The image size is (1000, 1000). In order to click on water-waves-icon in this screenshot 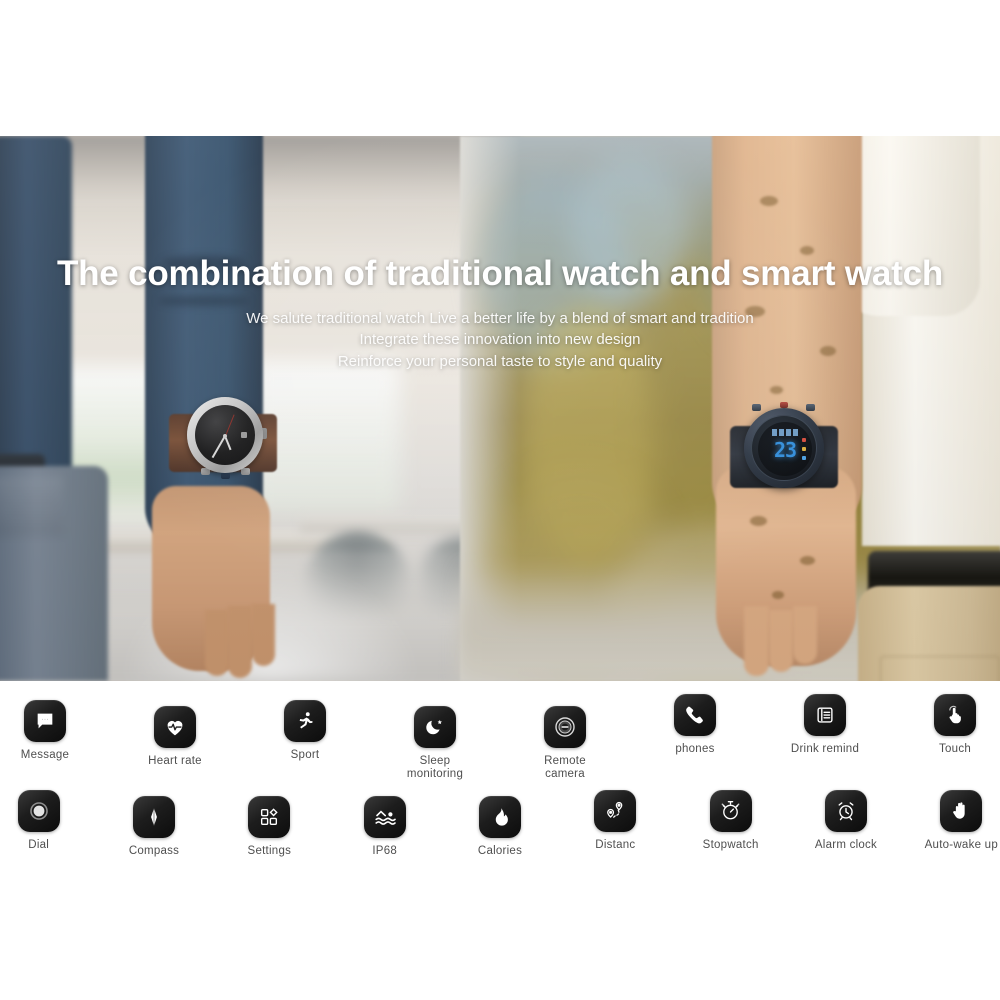, I will do `click(384, 816)`.